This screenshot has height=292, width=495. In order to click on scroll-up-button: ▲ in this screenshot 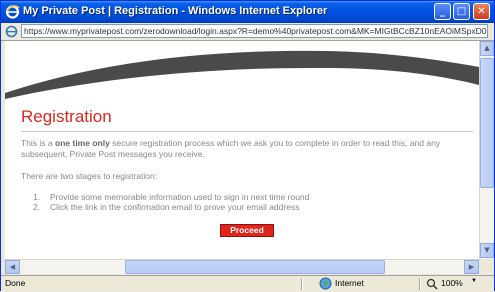, I will do `click(487, 48)`.